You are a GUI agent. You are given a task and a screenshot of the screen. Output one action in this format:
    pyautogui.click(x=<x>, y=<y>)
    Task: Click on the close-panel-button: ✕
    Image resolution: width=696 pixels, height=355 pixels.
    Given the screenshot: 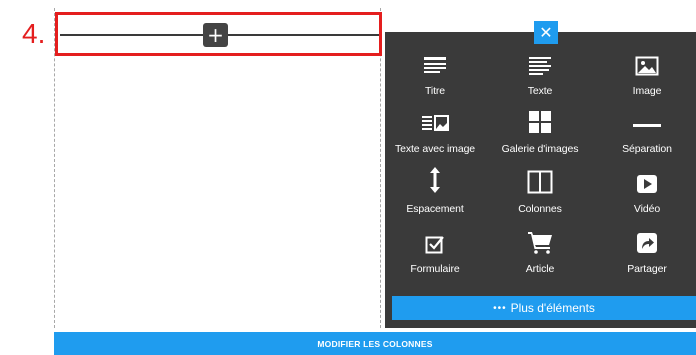 What is the action you would take?
    pyautogui.click(x=546, y=32)
    